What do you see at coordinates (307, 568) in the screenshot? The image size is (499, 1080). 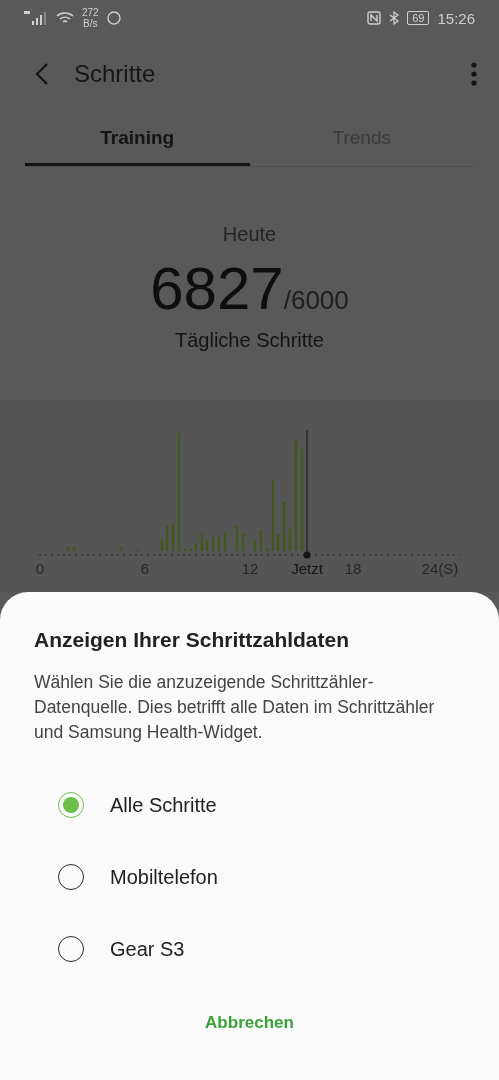 I see `now-label: Jetzt` at bounding box center [307, 568].